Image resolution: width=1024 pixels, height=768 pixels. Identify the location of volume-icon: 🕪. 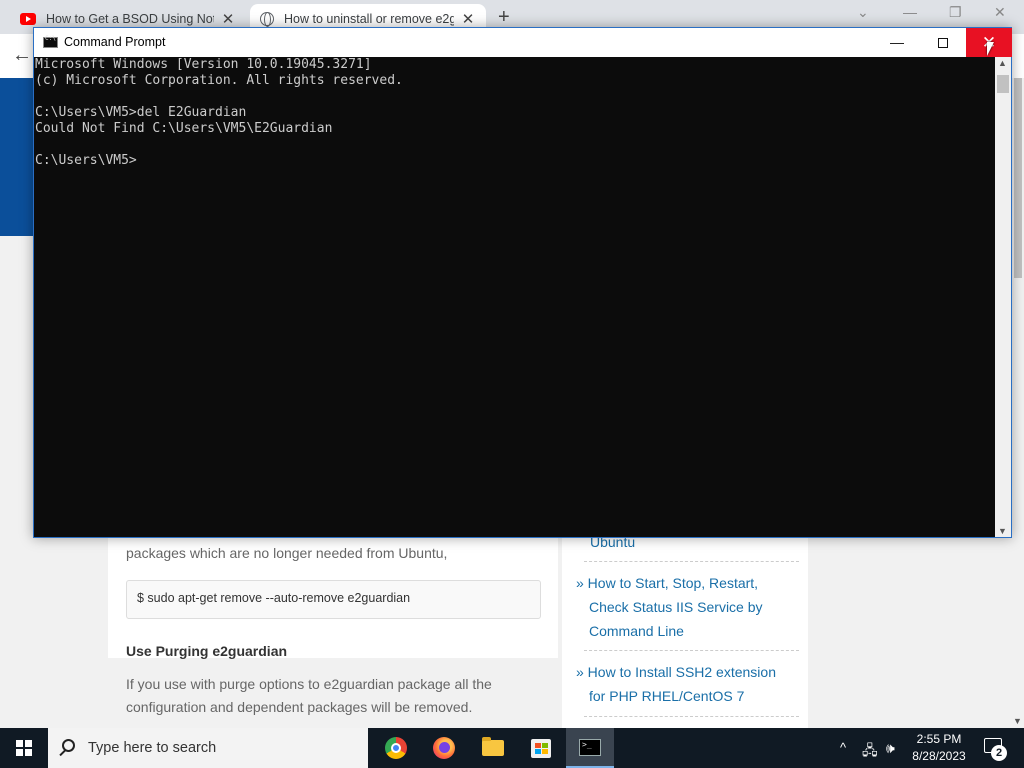
(890, 748).